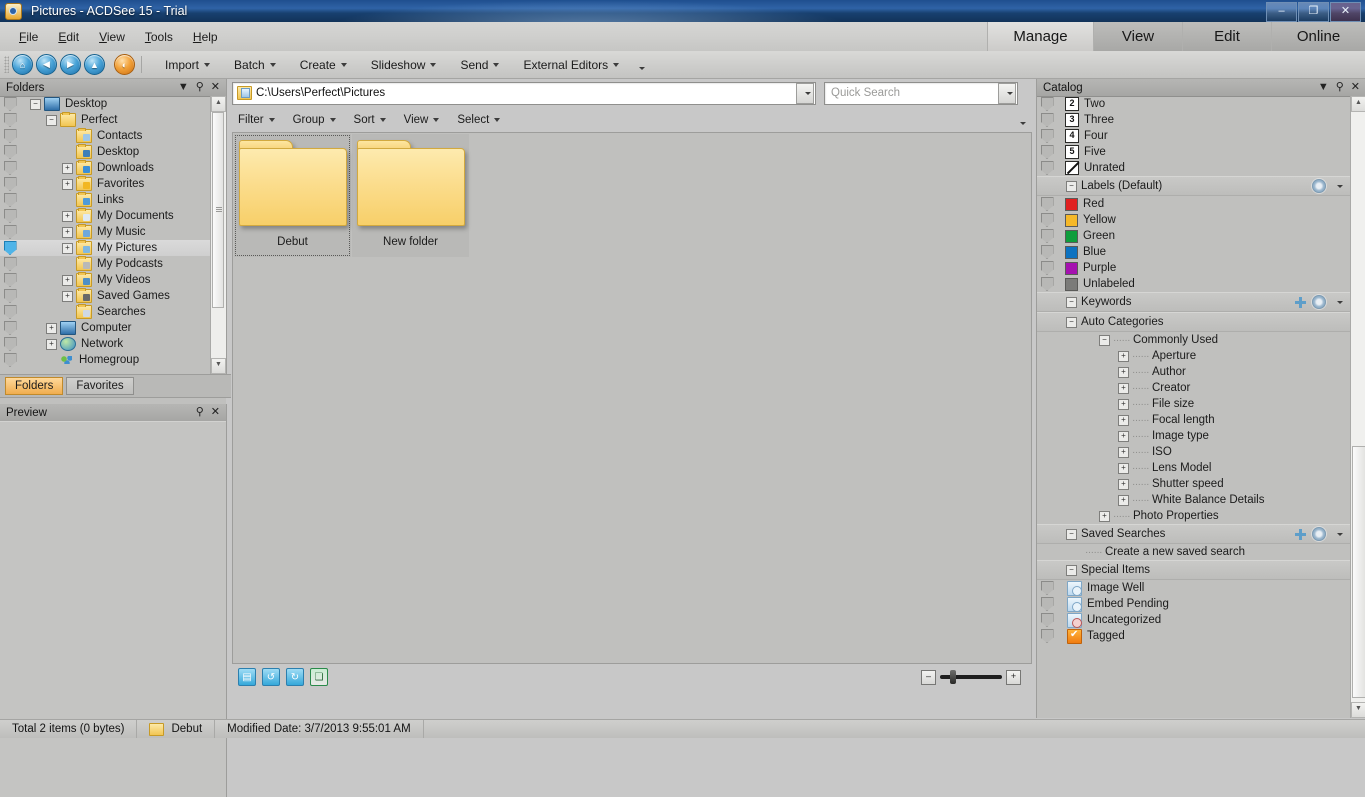 Image resolution: width=1365 pixels, height=797 pixels. I want to click on search-dropdown-button, so click(1007, 93).